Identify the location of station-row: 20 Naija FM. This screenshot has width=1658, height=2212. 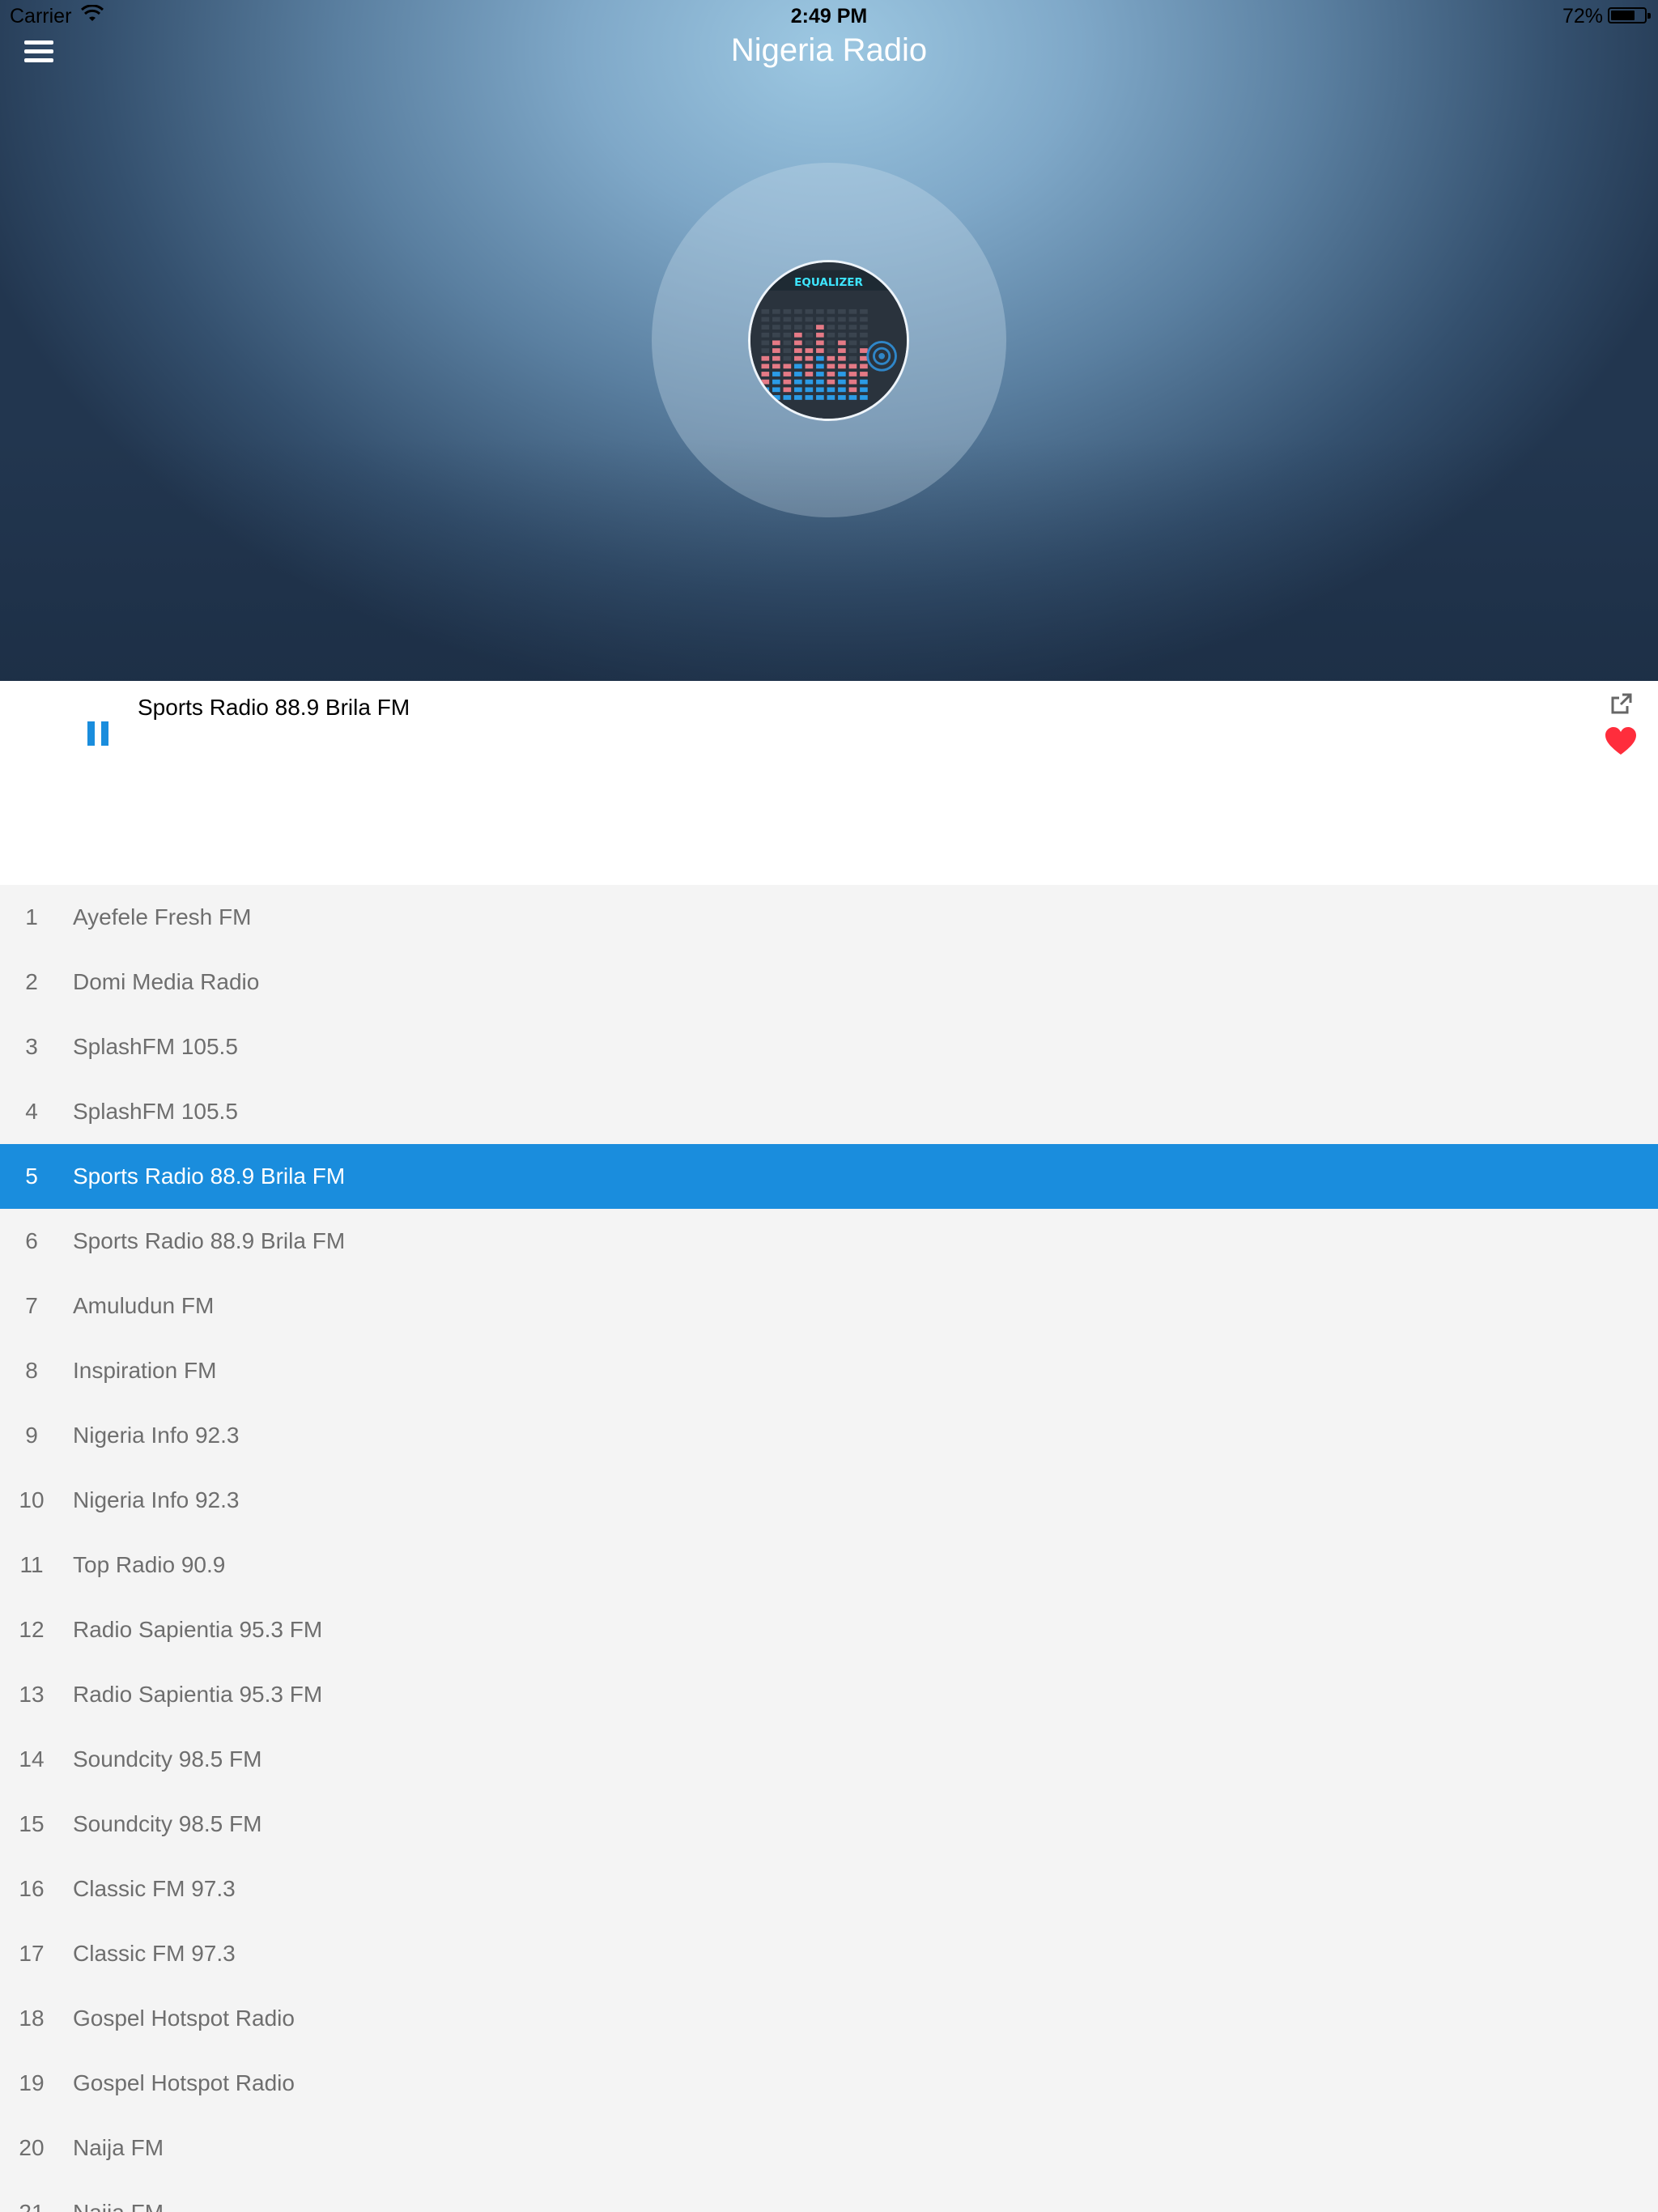
(829, 2148).